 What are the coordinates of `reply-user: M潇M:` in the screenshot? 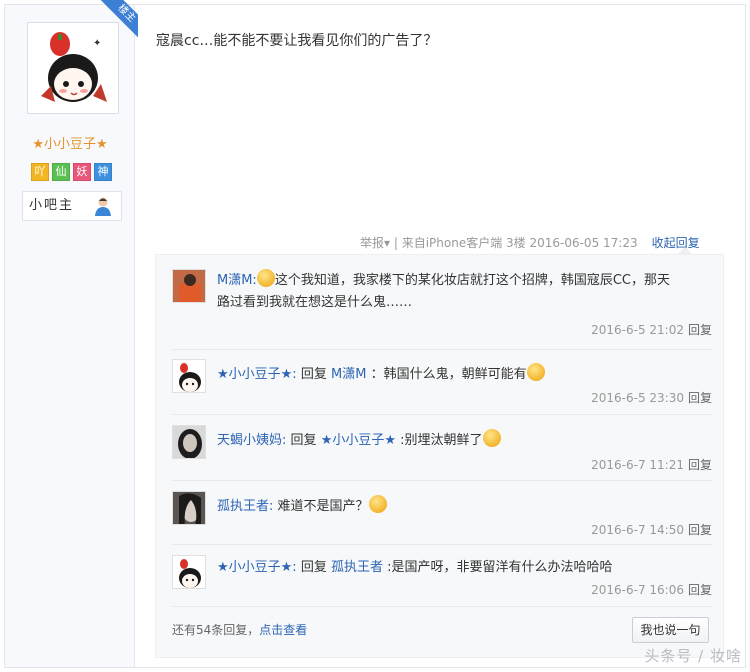 It's located at (237, 280).